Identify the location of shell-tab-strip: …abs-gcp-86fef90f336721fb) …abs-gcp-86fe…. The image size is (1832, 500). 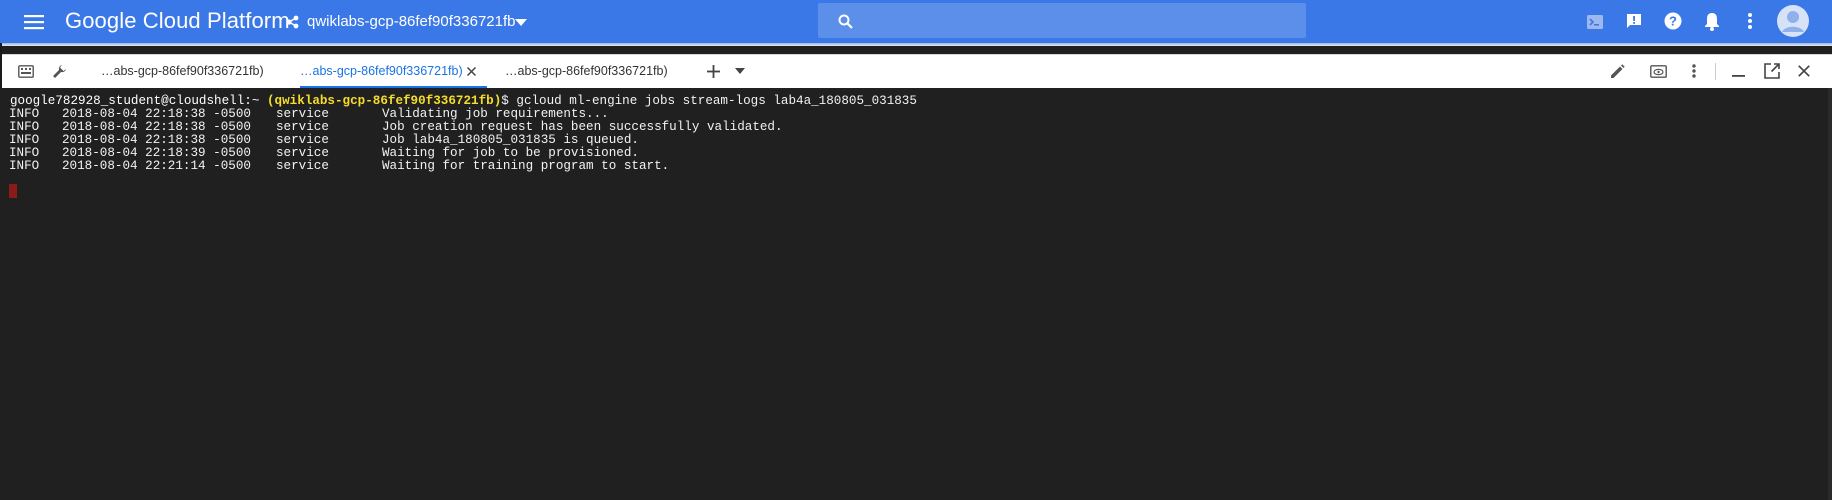
(916, 71).